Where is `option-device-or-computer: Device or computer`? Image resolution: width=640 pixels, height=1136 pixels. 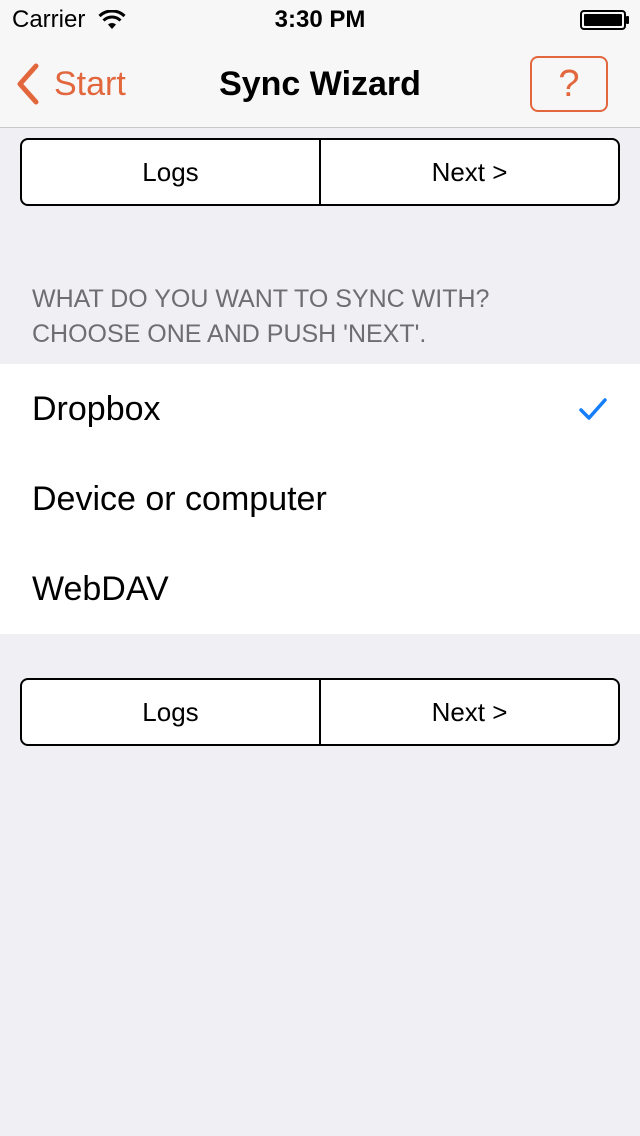 option-device-or-computer: Device or computer is located at coordinates (320, 499).